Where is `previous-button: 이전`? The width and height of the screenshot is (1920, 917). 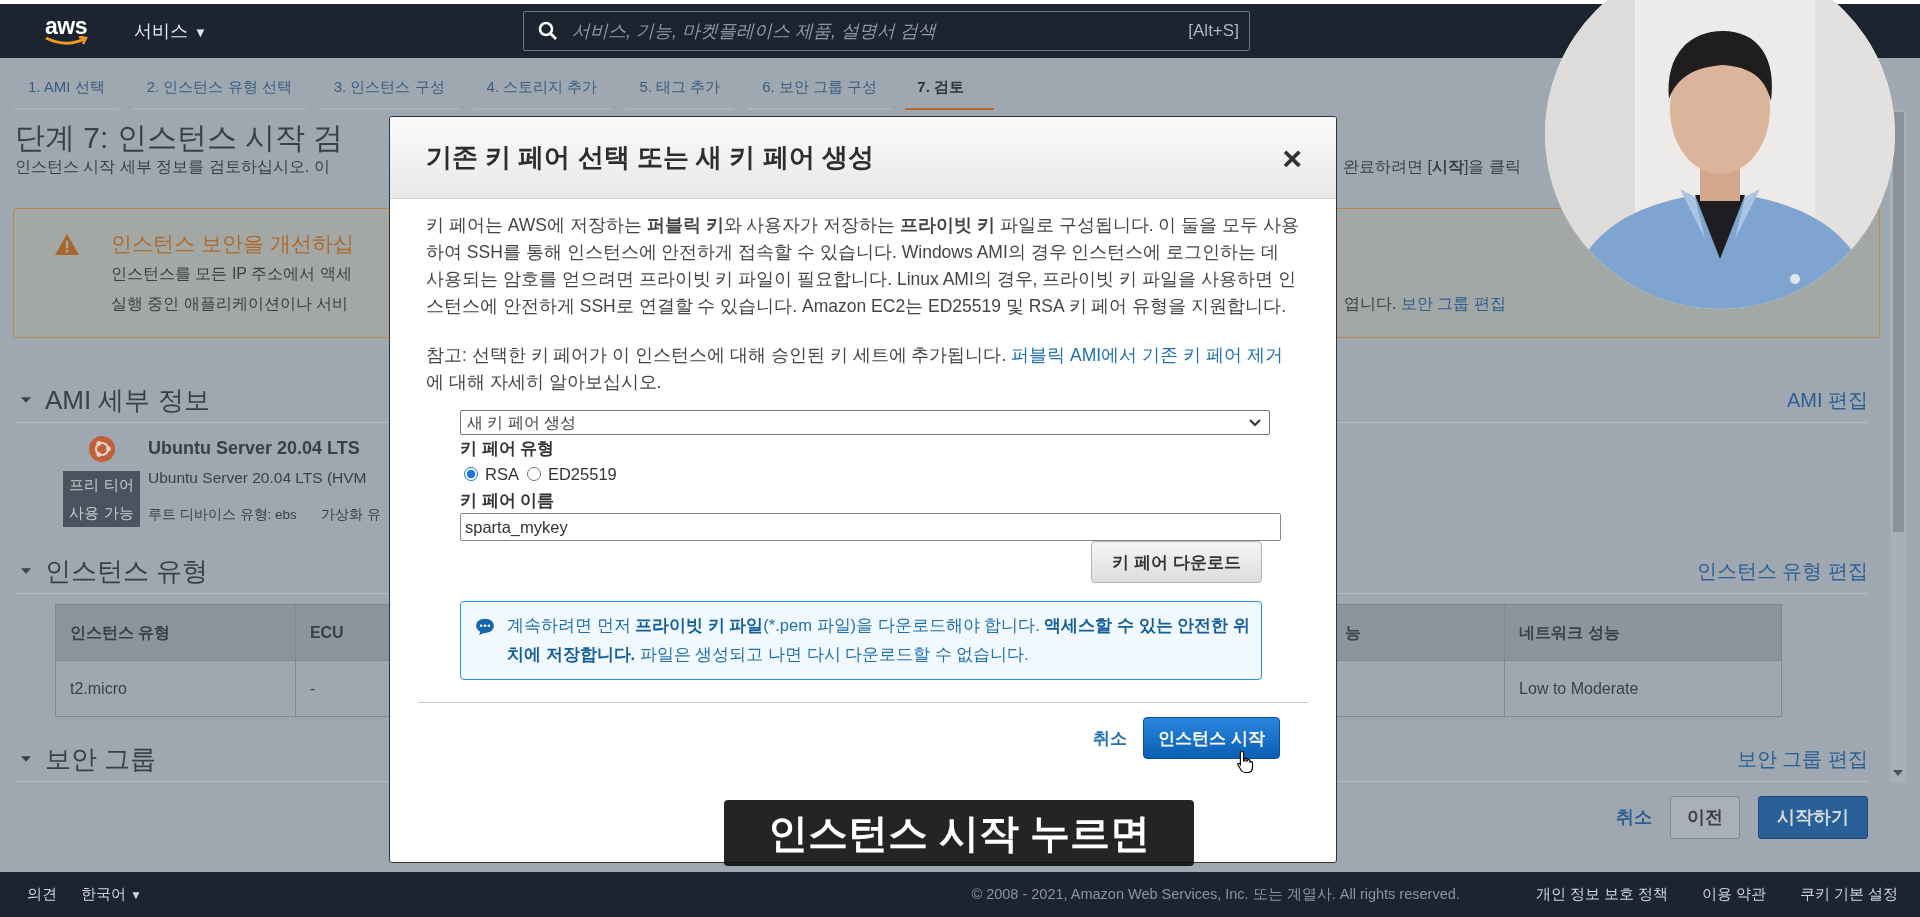 previous-button: 이전 is located at coordinates (1705, 817).